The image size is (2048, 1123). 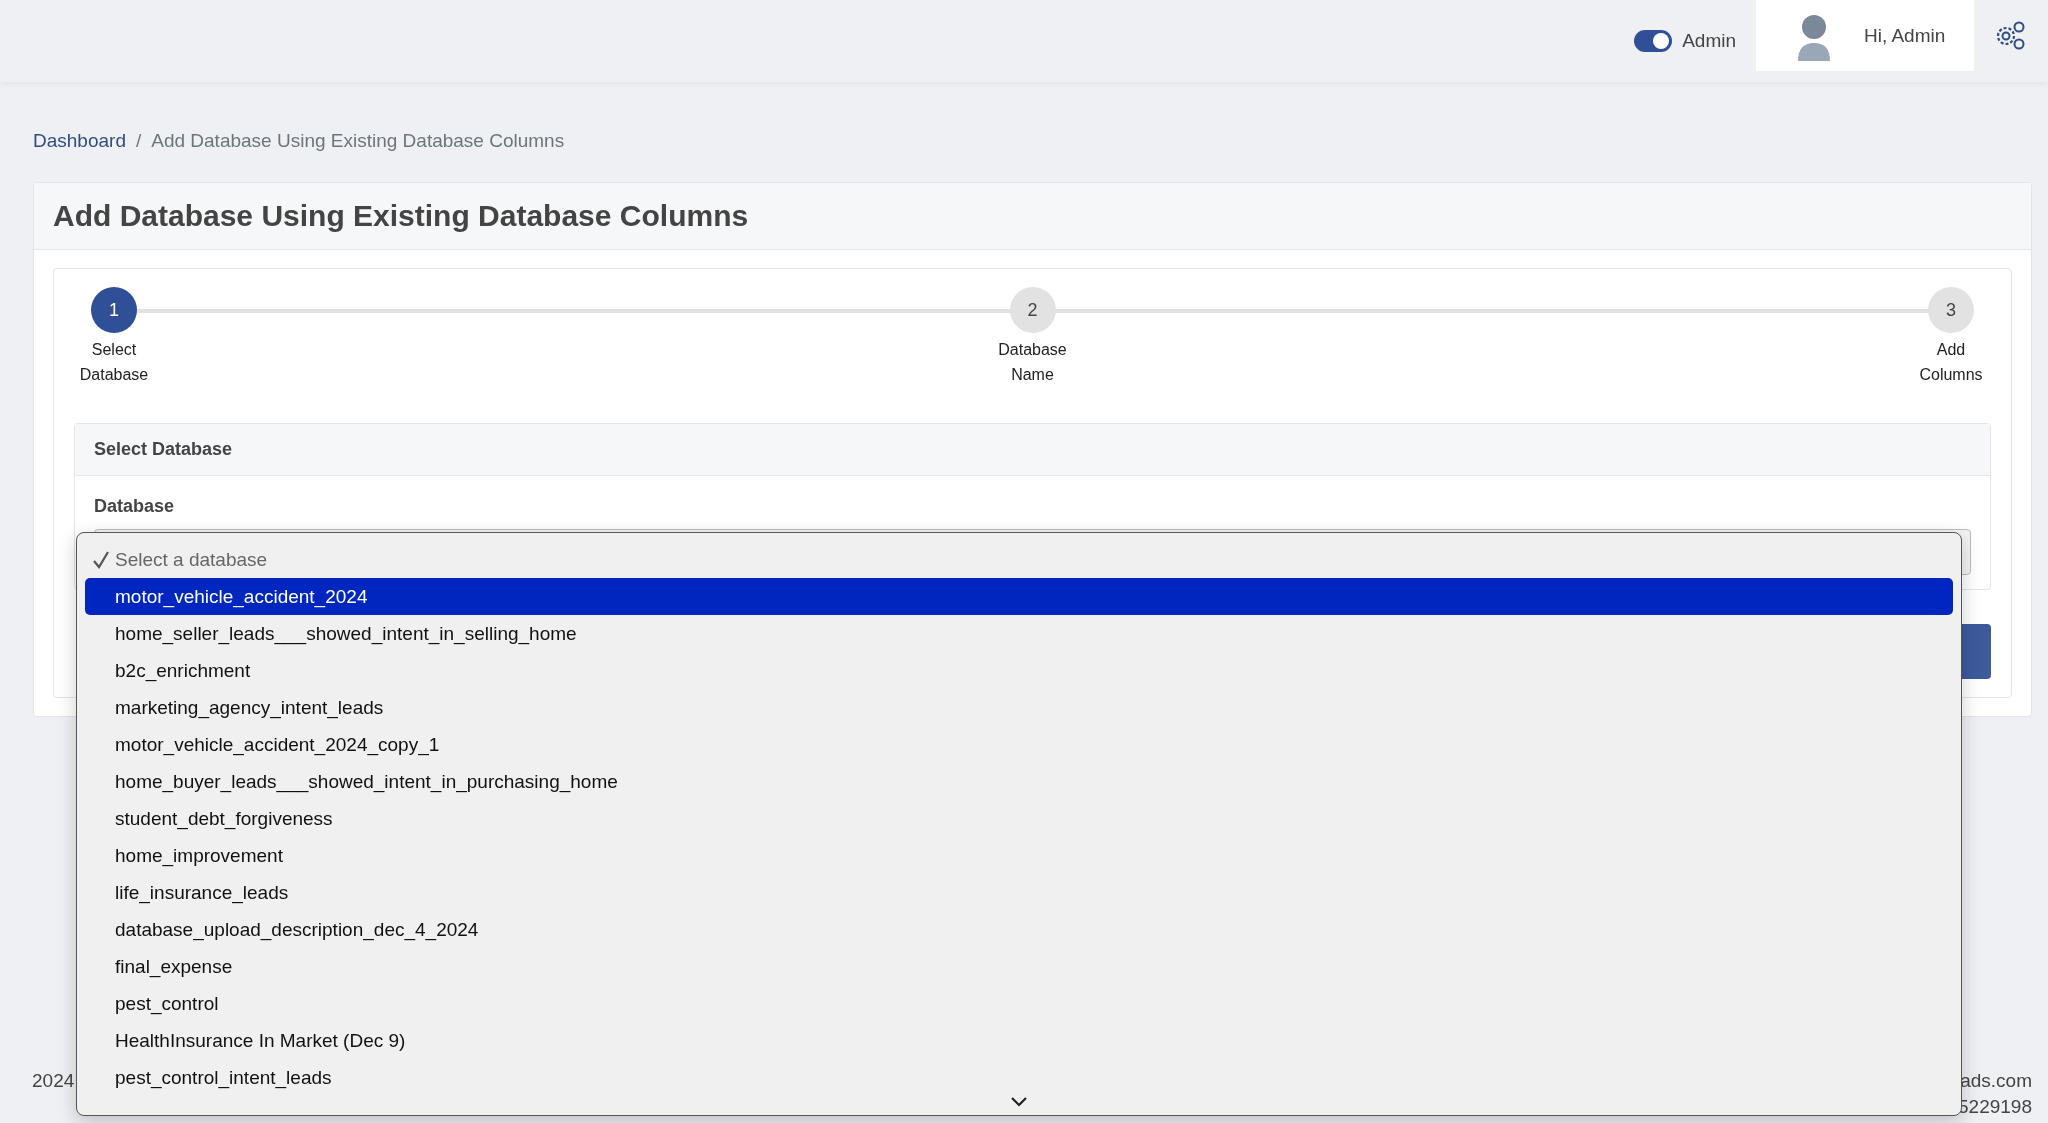 I want to click on step-circle: 1, so click(x=114, y=310).